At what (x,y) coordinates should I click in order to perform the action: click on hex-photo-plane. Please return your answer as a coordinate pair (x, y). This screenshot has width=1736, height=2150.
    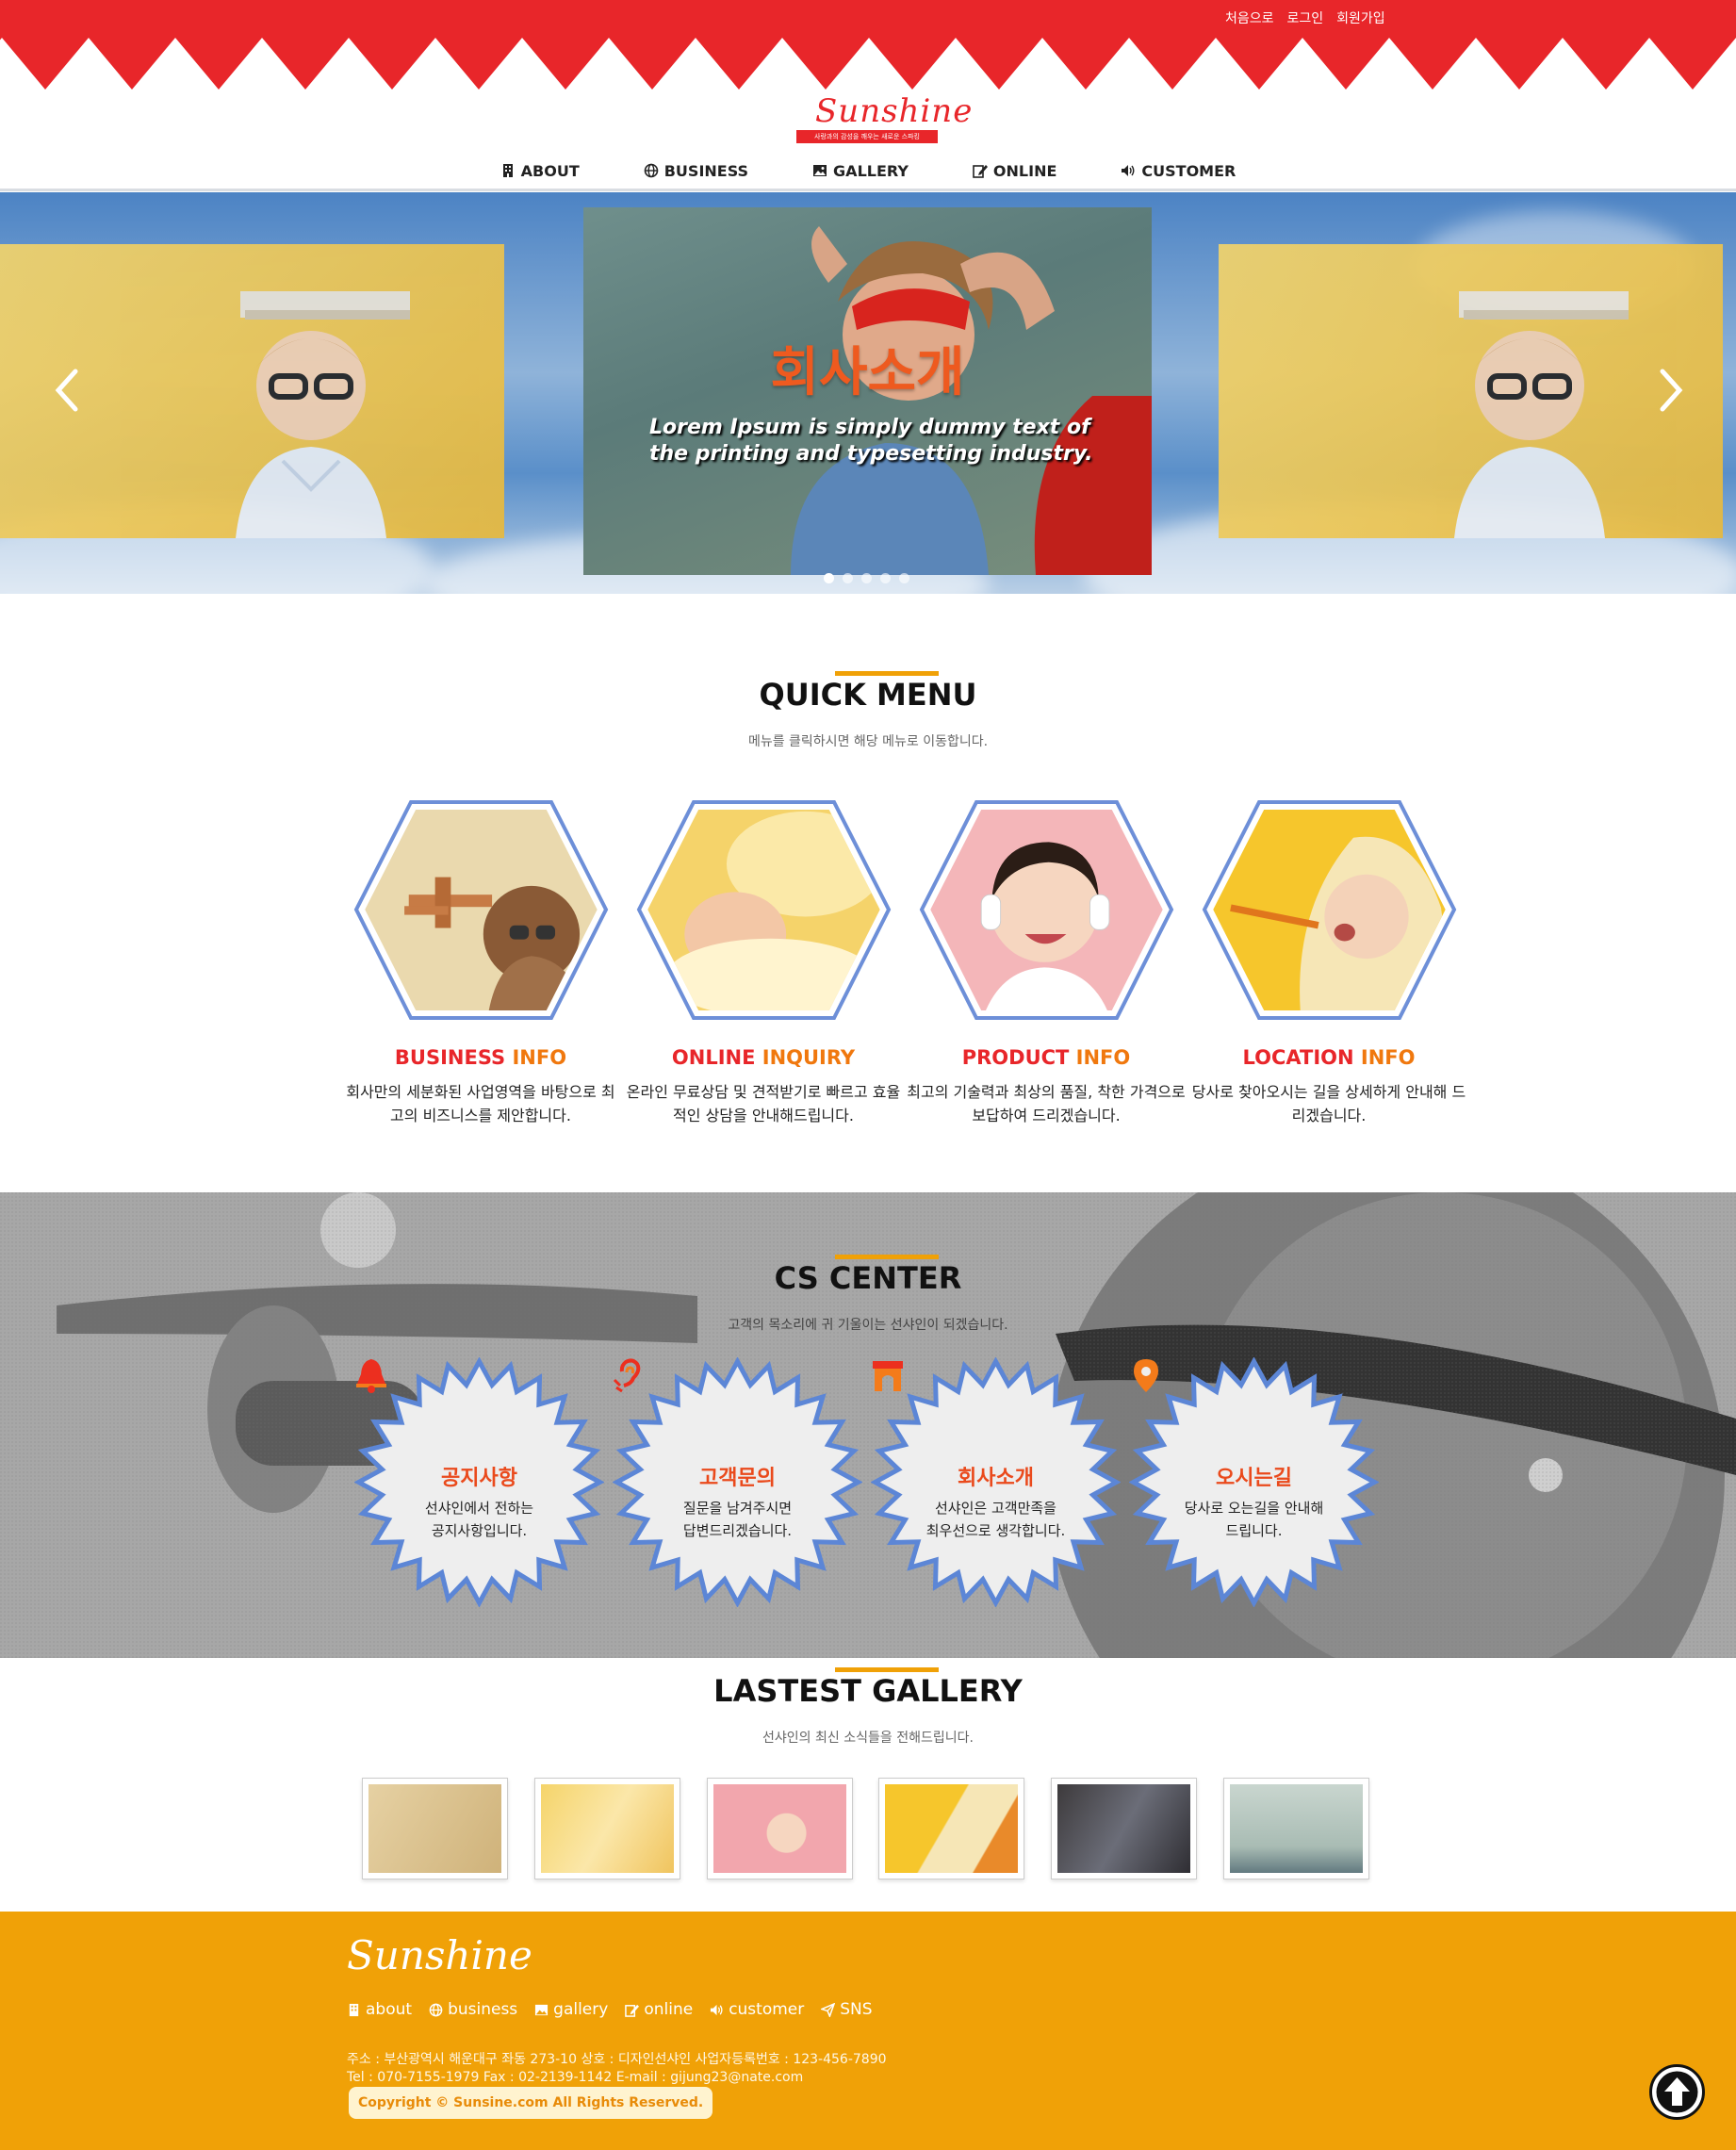
    Looking at the image, I should click on (480, 910).